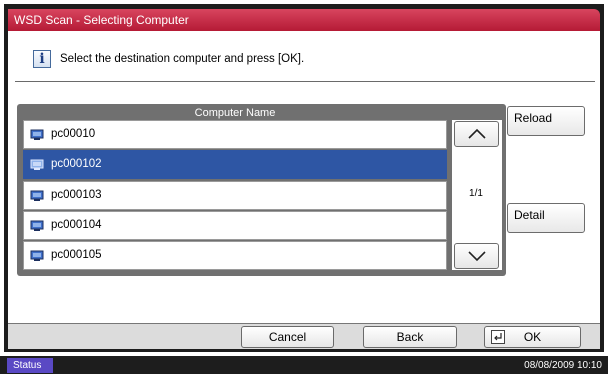 This screenshot has width=608, height=374. I want to click on chevron-down-icon, so click(477, 256).